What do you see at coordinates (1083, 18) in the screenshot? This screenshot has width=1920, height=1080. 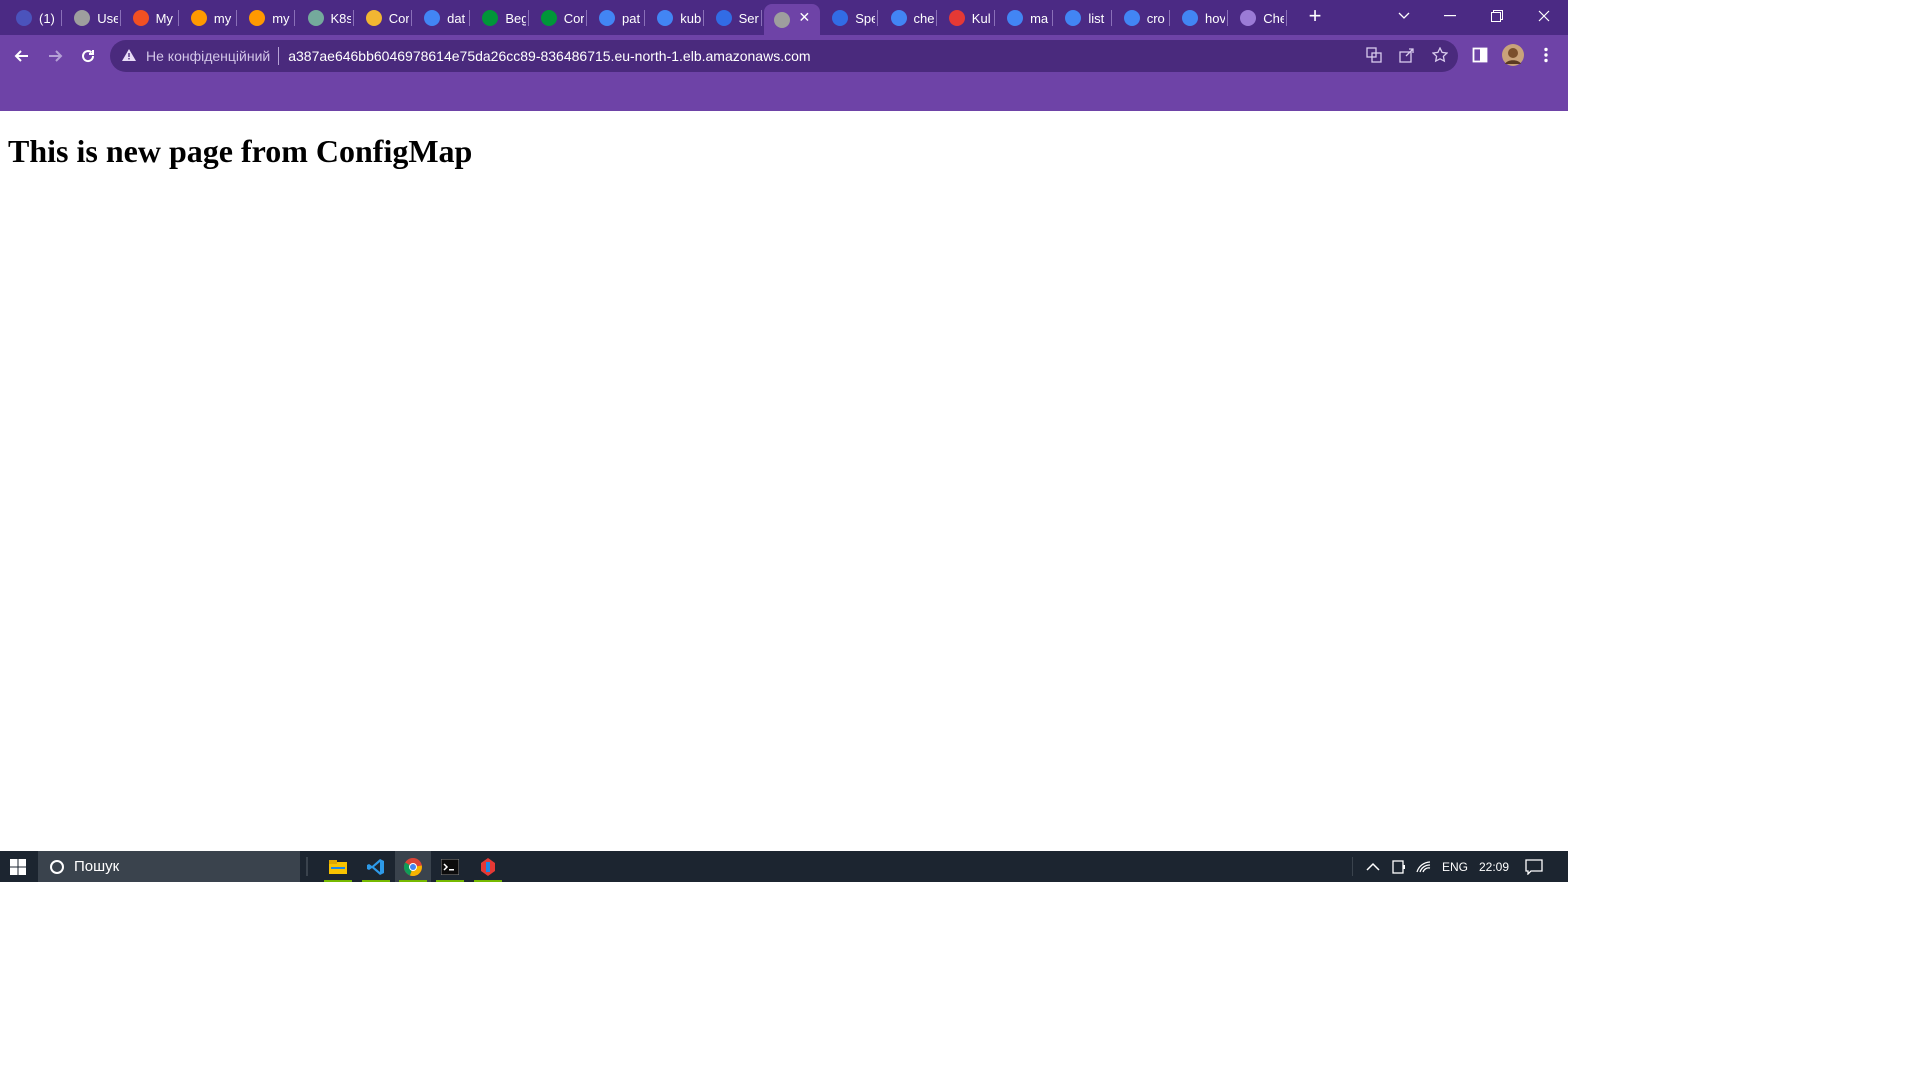 I see `tab: list` at bounding box center [1083, 18].